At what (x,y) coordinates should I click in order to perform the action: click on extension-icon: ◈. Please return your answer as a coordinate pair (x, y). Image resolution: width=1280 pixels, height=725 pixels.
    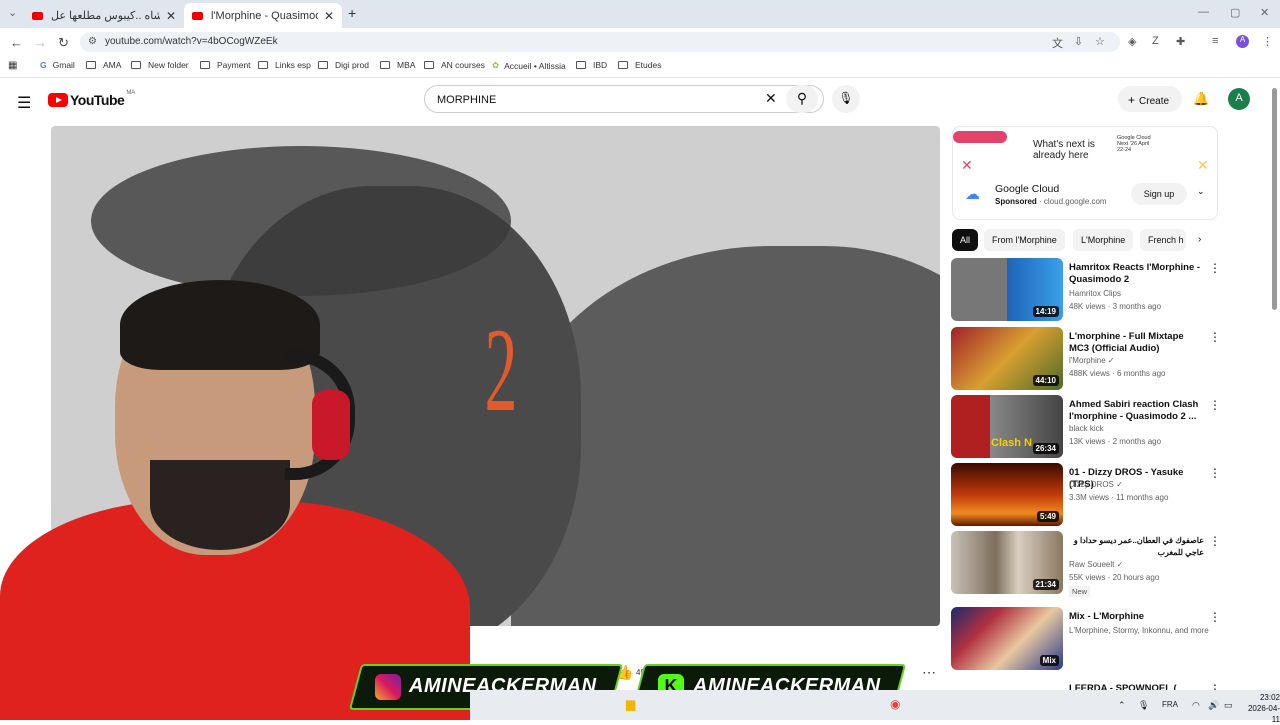
    Looking at the image, I should click on (1132, 41).